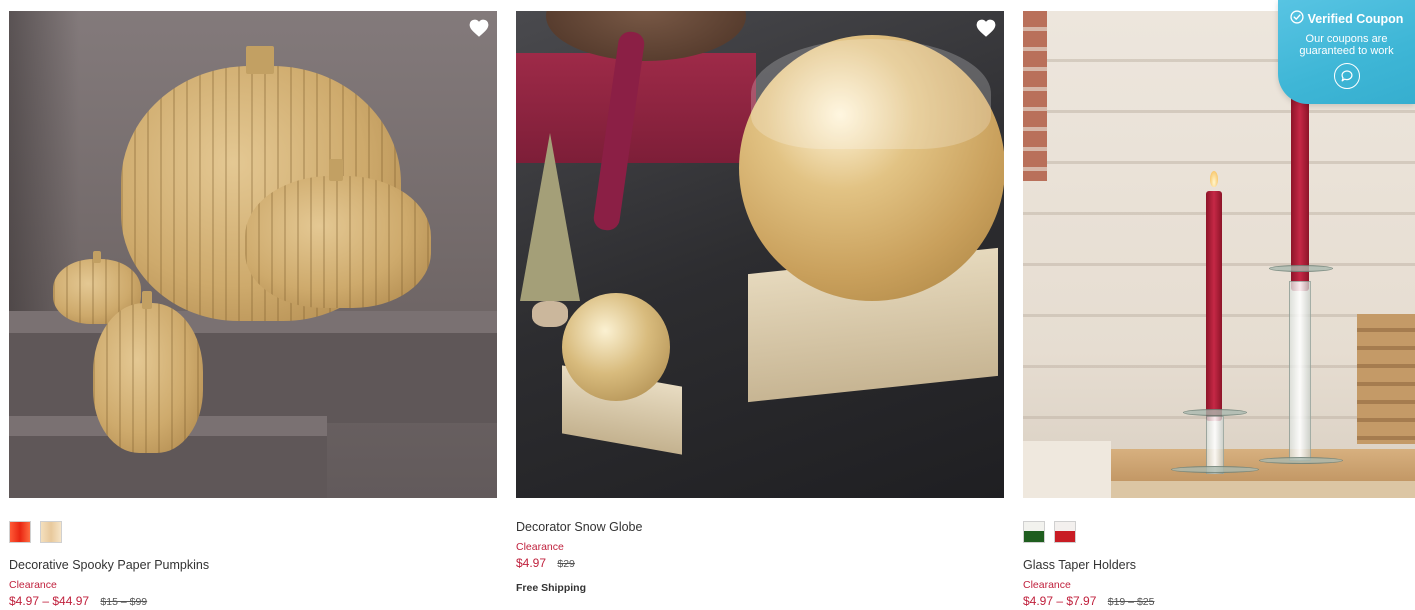 This screenshot has width=1415, height=610. I want to click on chat-icon, so click(1346, 76).